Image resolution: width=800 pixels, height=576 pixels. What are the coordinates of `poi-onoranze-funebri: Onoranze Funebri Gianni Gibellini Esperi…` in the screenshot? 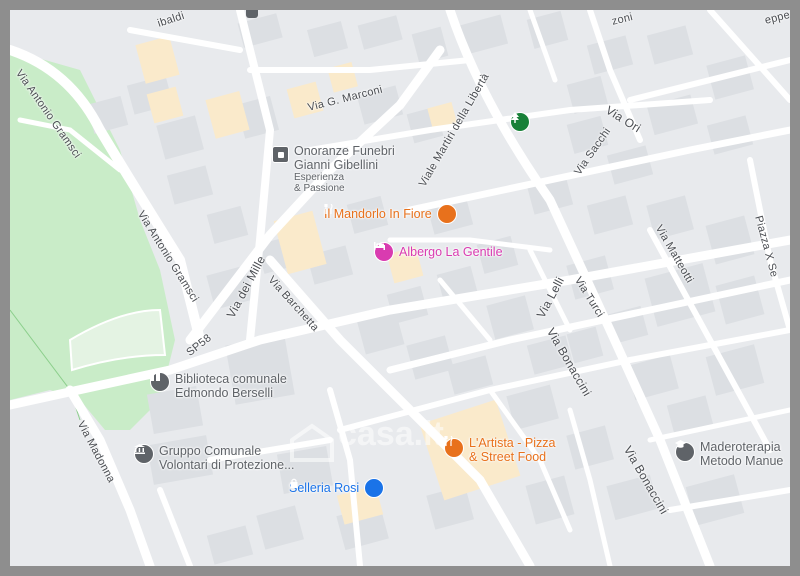 It's located at (333, 169).